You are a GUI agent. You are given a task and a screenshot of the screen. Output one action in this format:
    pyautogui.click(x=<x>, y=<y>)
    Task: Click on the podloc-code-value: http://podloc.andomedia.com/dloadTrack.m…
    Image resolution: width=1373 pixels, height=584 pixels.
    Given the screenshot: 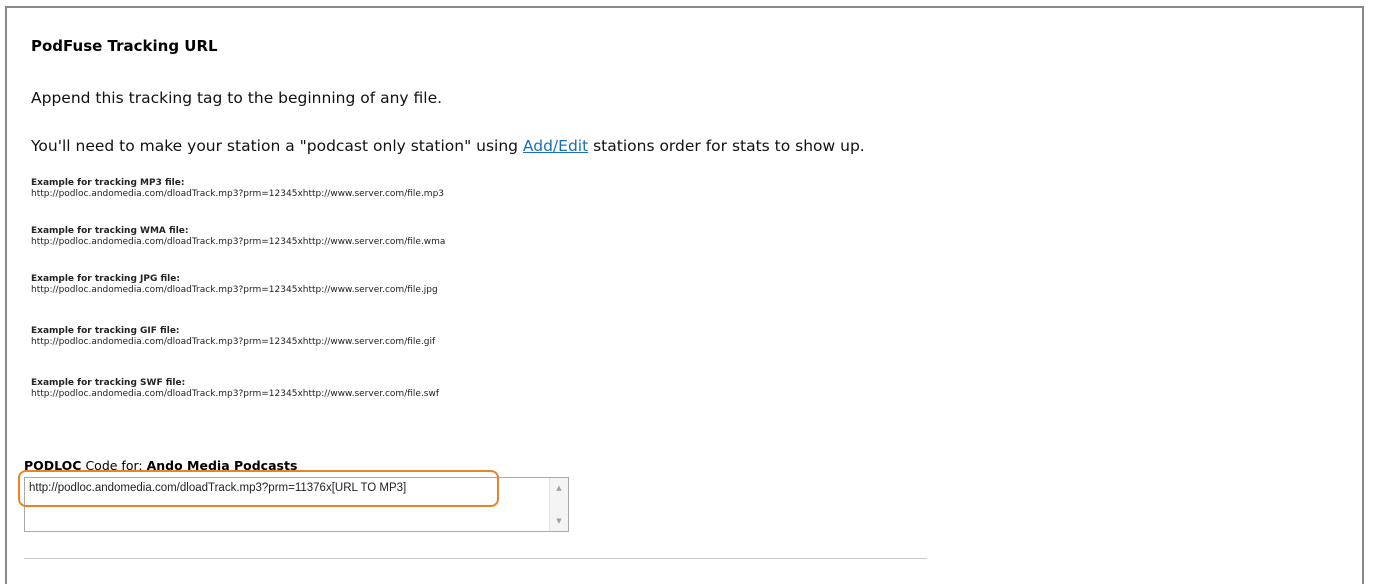 What is the action you would take?
    pyautogui.click(x=217, y=488)
    